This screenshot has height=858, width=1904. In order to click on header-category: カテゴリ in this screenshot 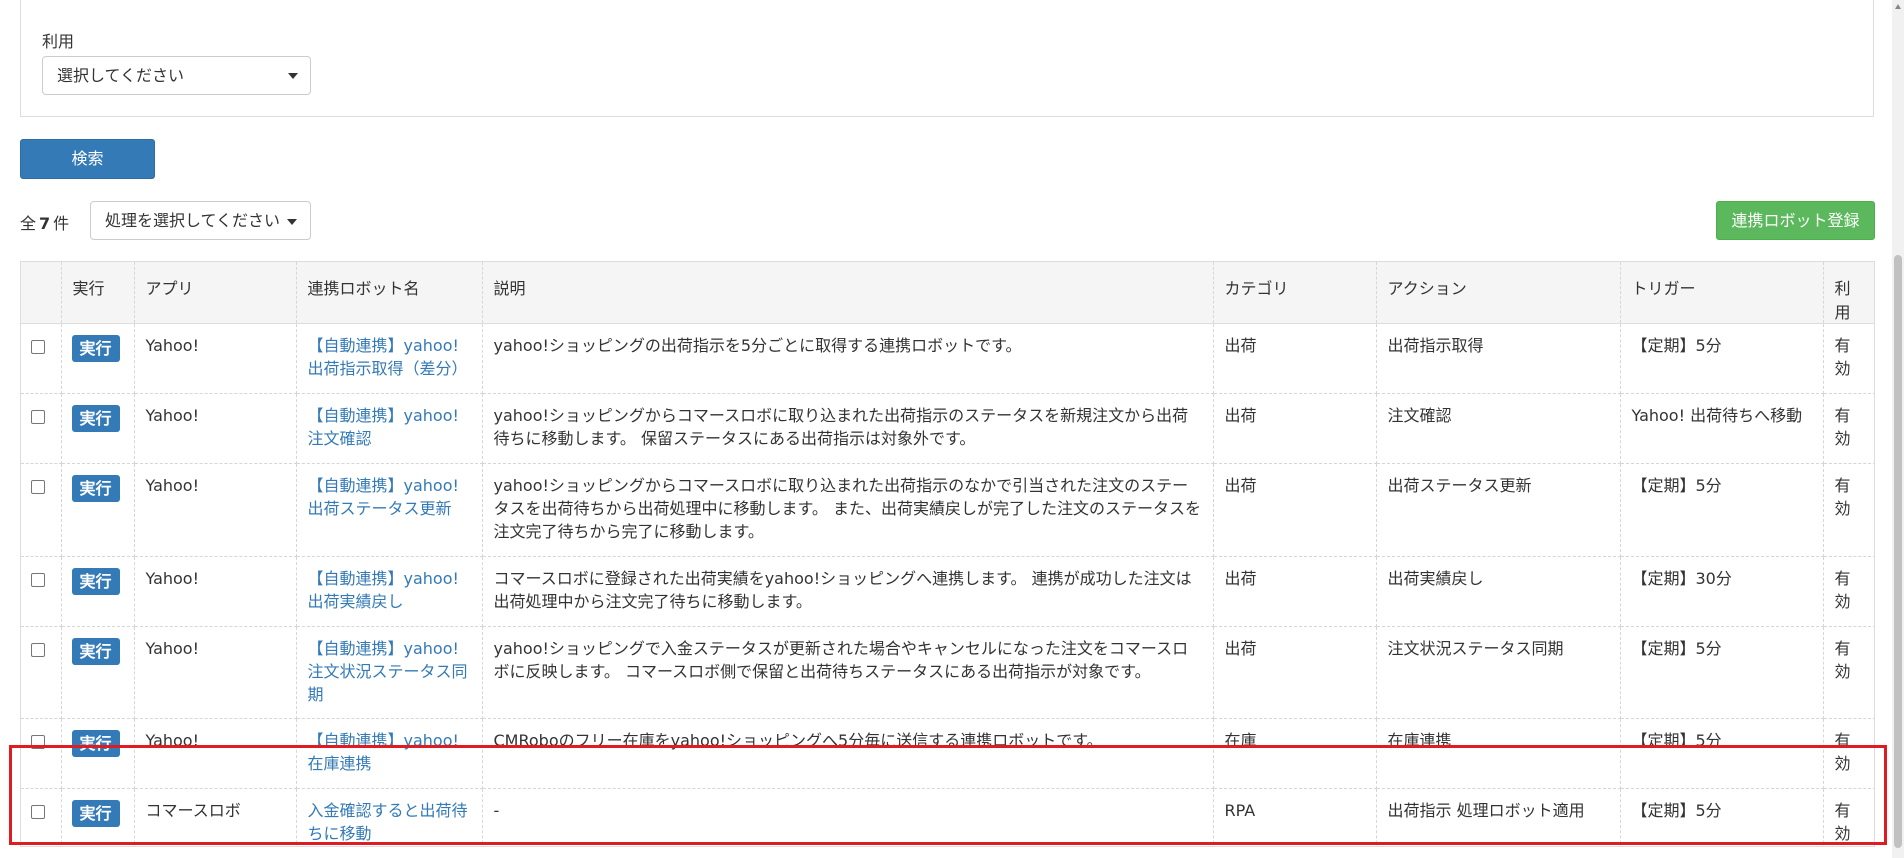, I will do `click(1295, 293)`.